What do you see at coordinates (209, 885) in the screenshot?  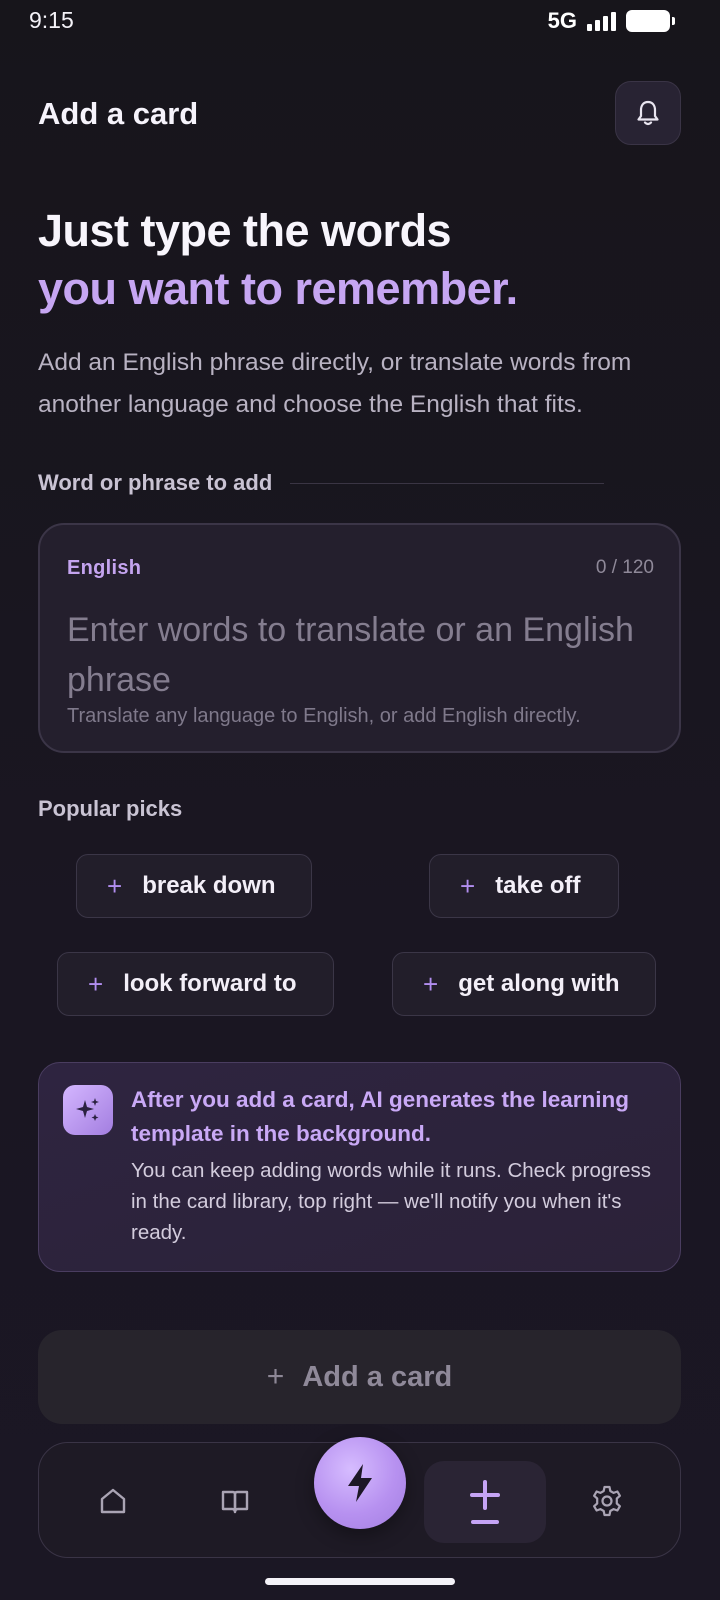 I see `pick-chip-label: break down` at bounding box center [209, 885].